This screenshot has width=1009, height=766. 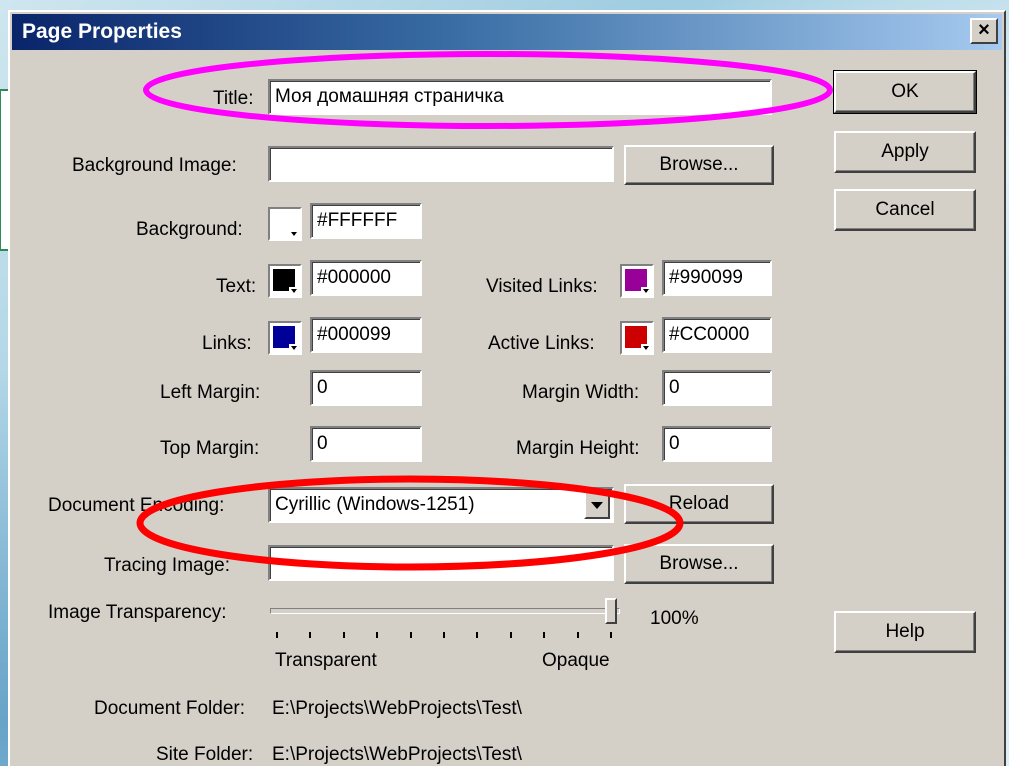 I want to click on encoding-highlight-ellipse, so click(x=410, y=523).